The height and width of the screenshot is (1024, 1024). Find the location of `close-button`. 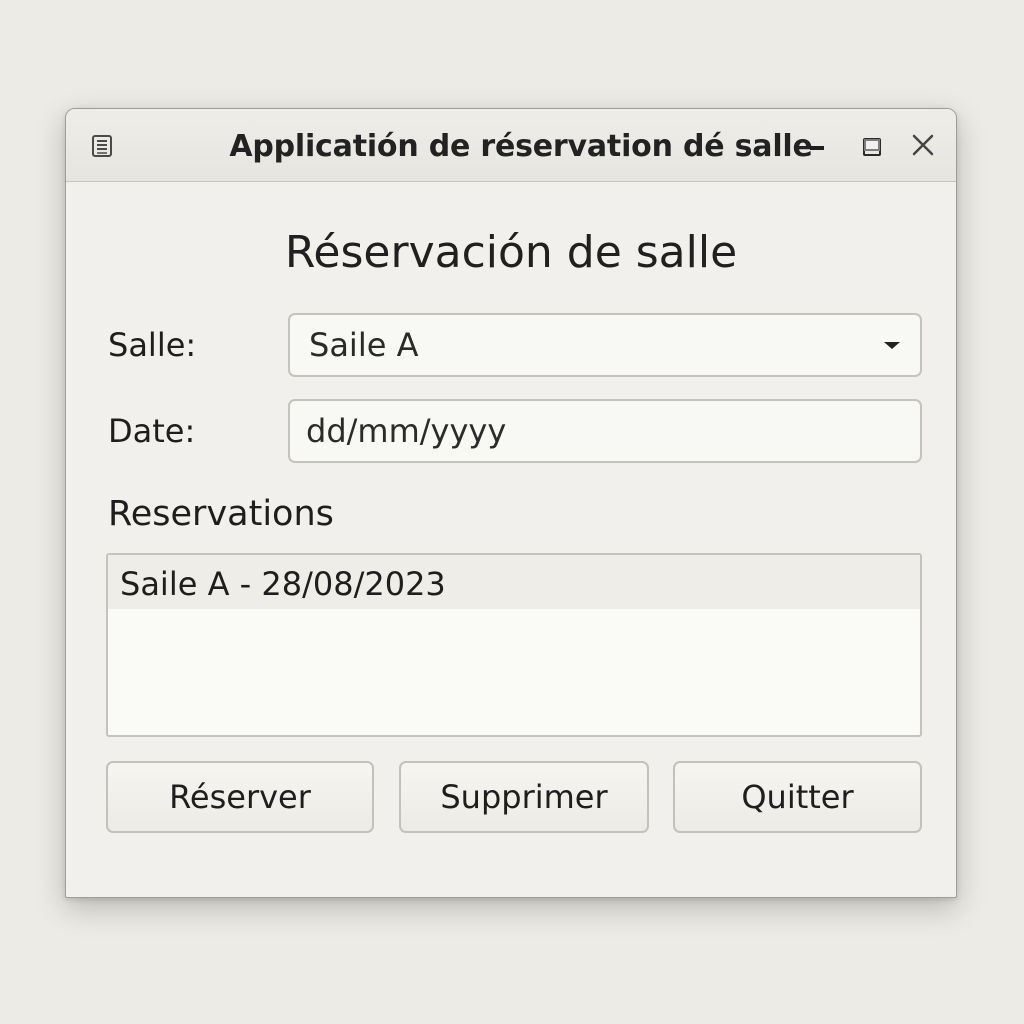

close-button is located at coordinates (924, 146).